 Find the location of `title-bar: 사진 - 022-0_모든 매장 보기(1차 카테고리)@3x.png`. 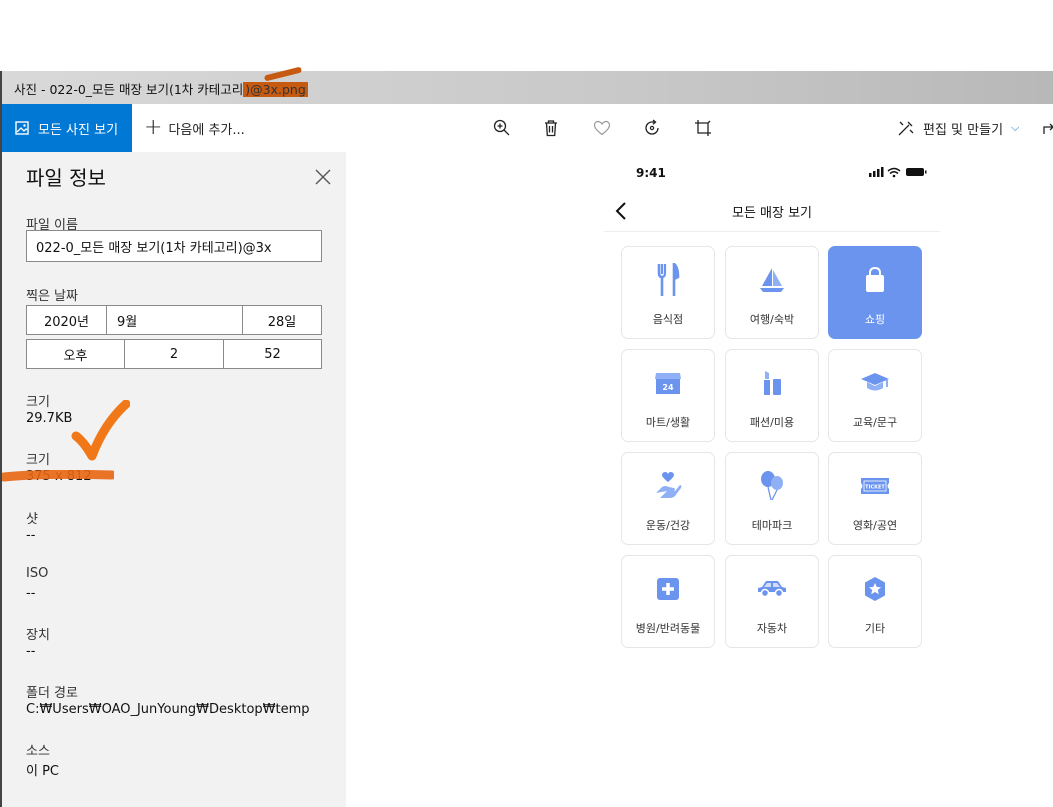

title-bar: 사진 - 022-0_모든 매장 보기(1차 카테고리)@3x.png is located at coordinates (527, 85).